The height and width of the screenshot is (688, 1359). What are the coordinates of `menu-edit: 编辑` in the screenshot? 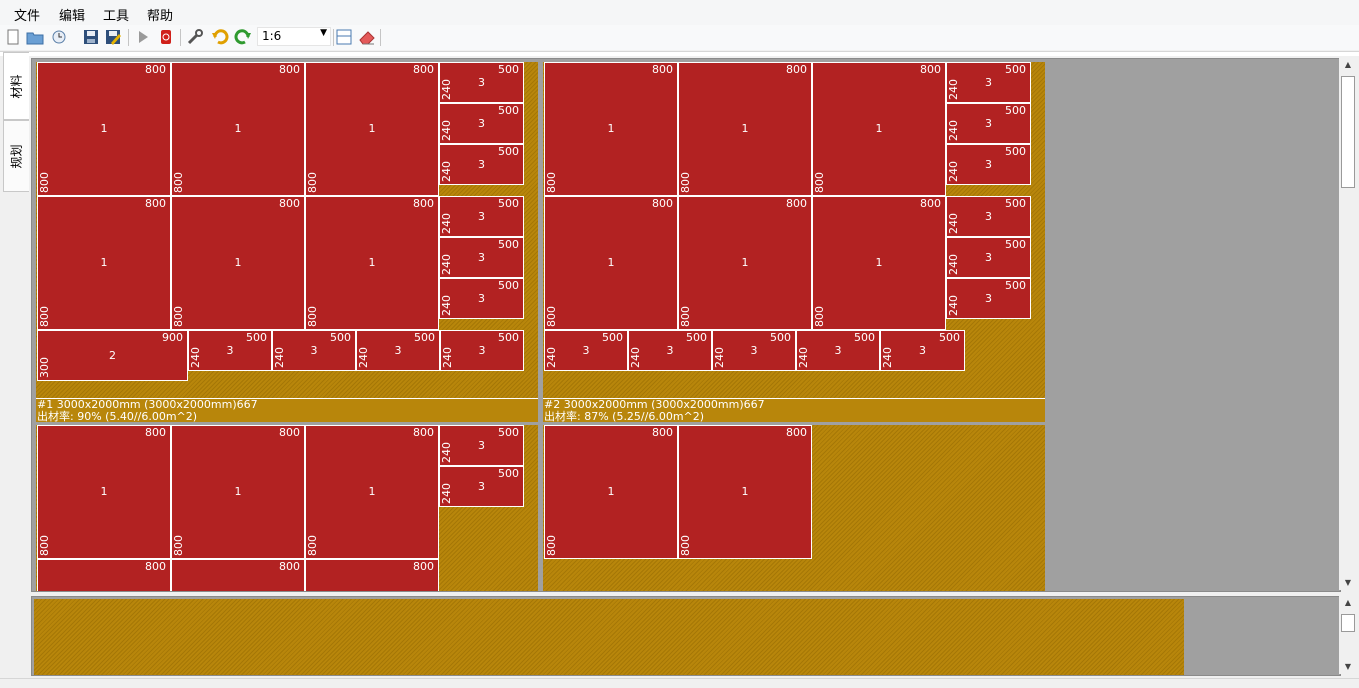 It's located at (72, 14).